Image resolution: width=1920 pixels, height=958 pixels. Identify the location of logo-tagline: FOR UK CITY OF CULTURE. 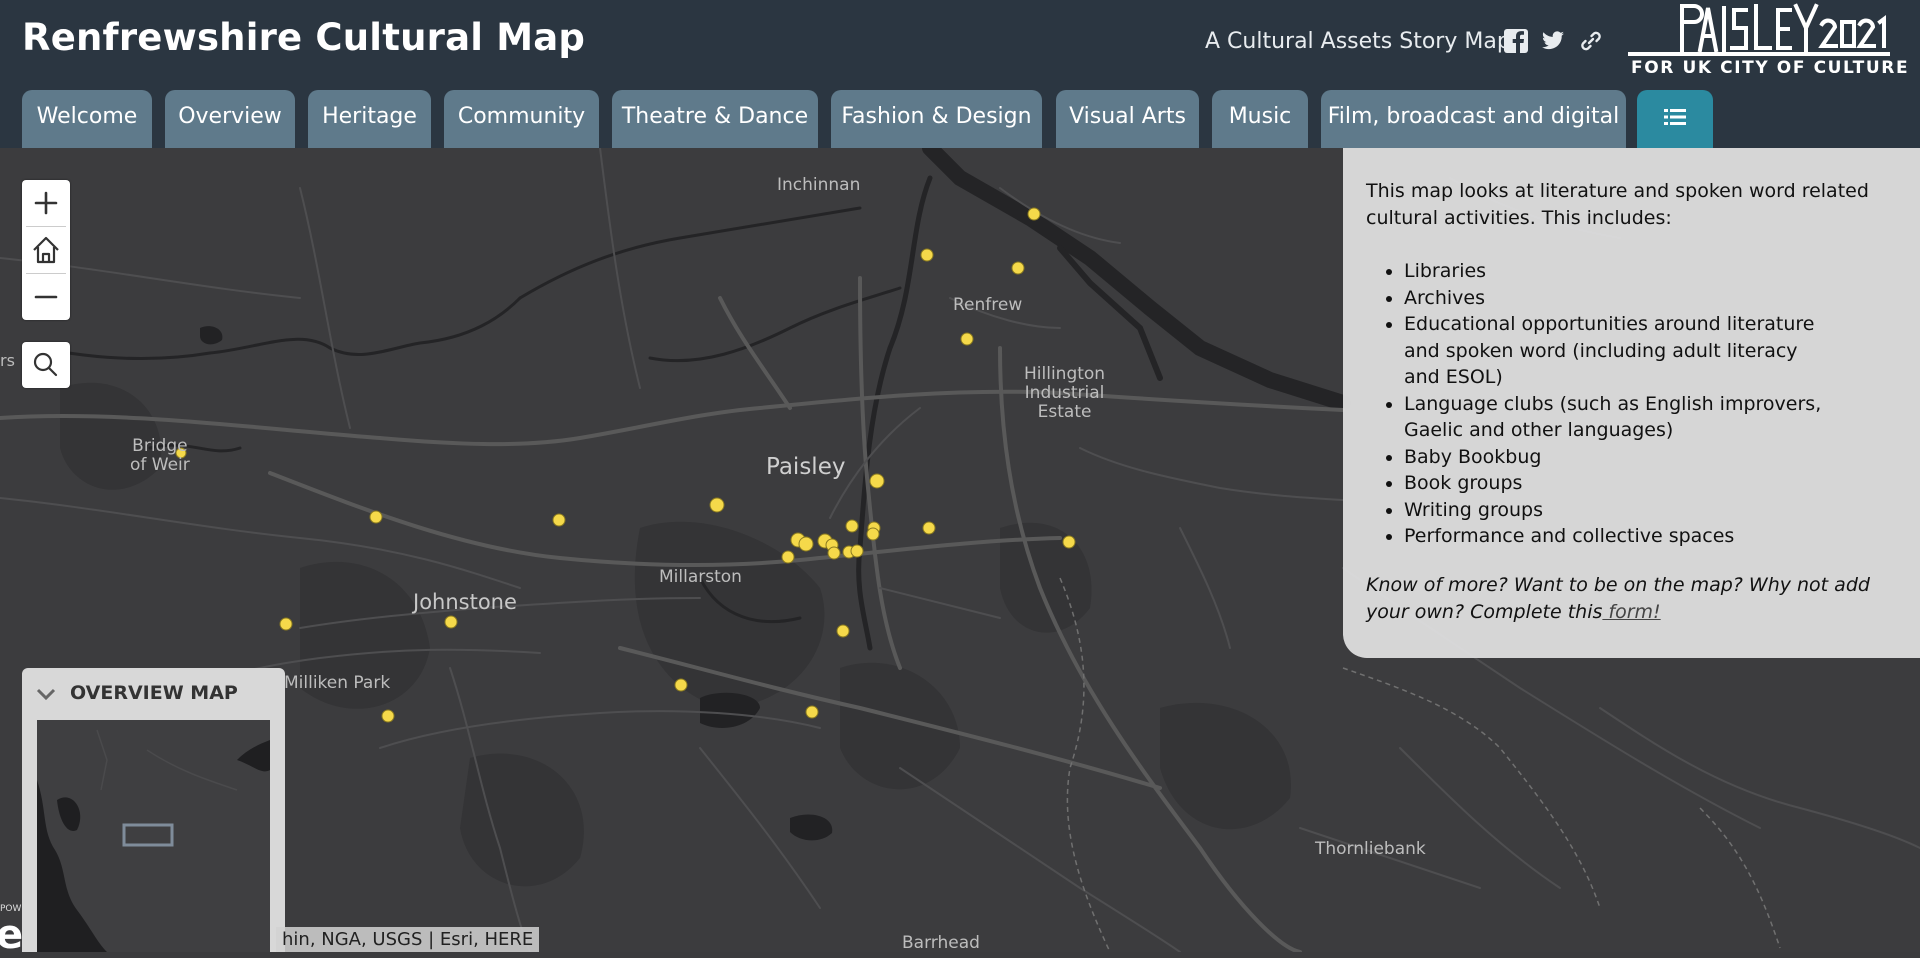
(1770, 68).